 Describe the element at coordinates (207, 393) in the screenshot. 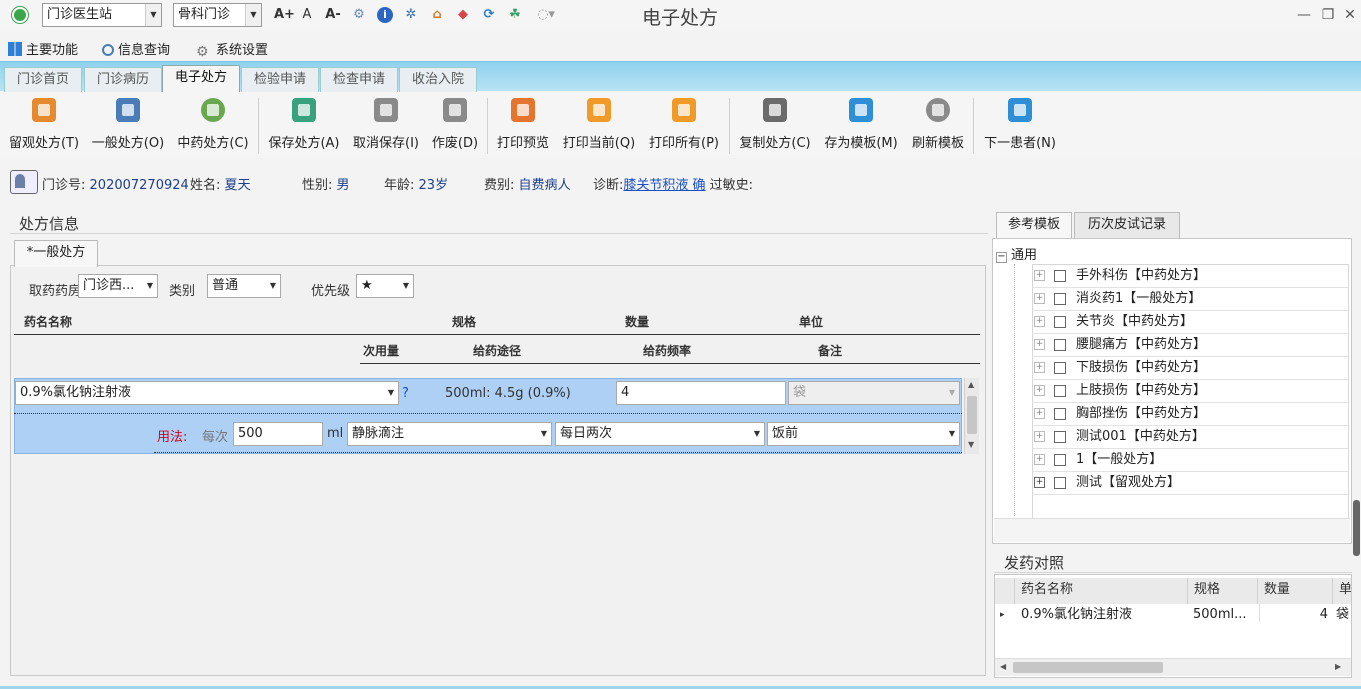

I see `drug-name-input: 0.9%氯化钠注射液 ▼` at that location.